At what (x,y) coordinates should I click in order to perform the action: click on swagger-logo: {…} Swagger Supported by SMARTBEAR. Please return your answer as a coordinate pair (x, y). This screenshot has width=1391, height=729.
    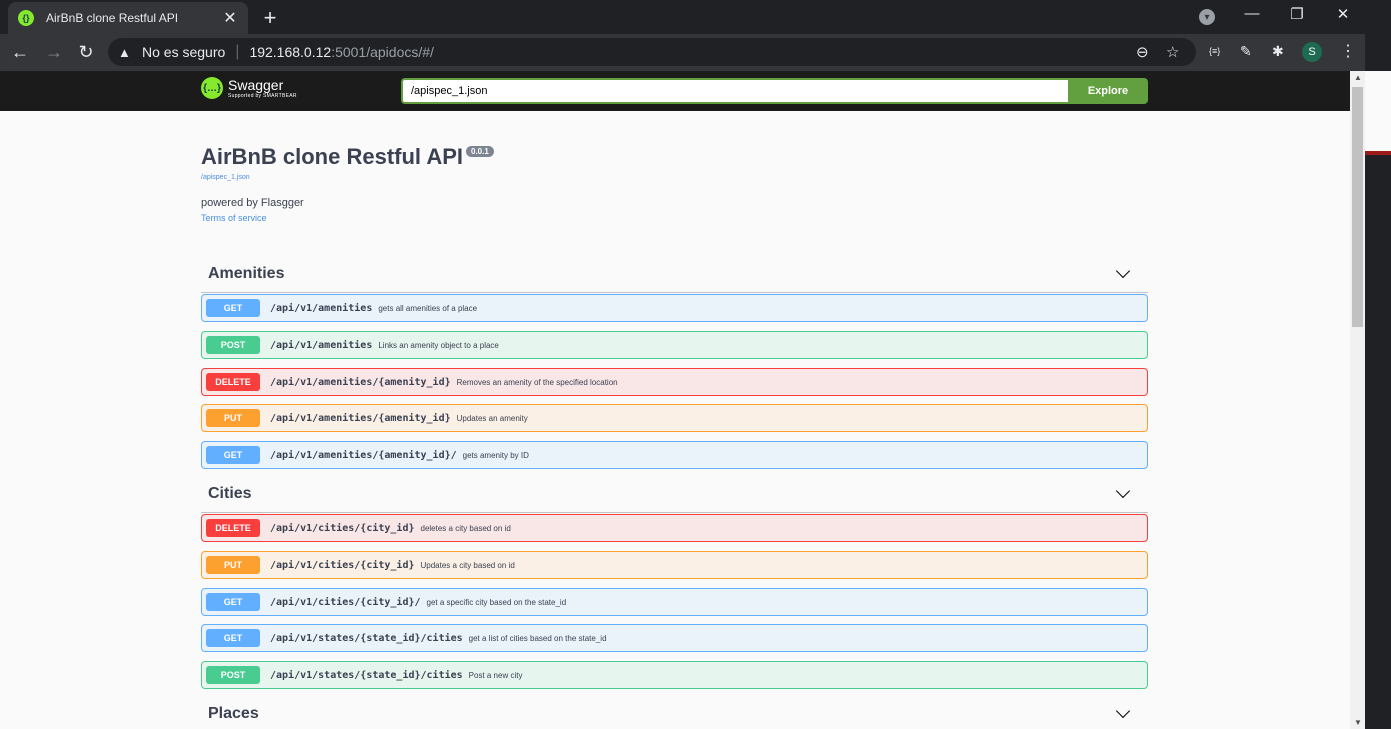
    Looking at the image, I should click on (249, 88).